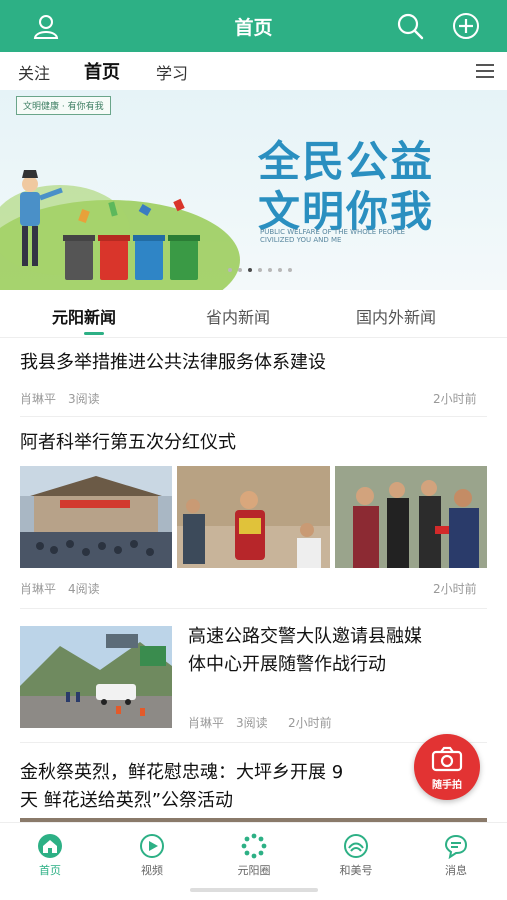  I want to click on nav-circle-label: 元阳圈, so click(254, 870).